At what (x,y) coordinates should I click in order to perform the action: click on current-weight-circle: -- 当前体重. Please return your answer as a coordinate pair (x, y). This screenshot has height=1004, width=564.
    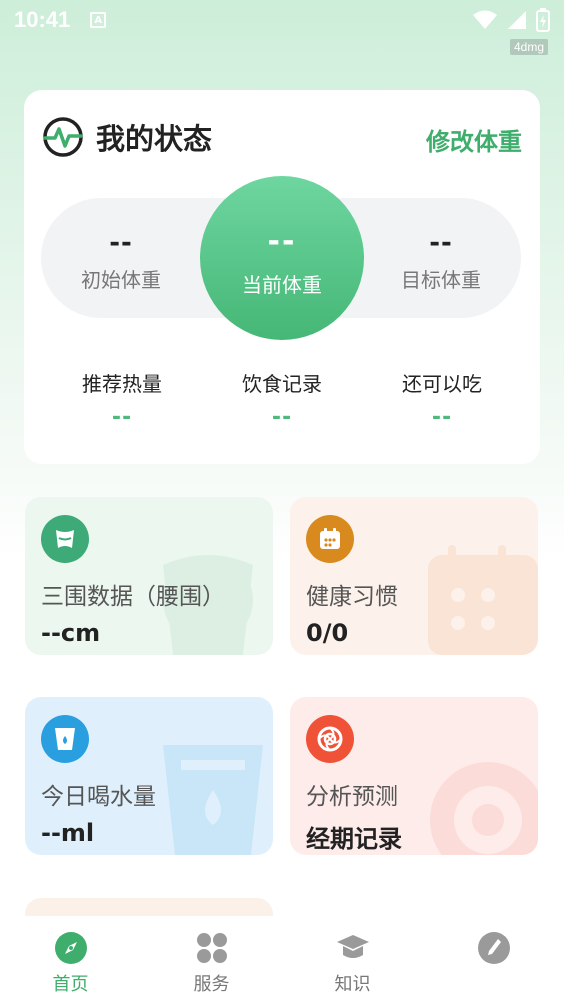
    Looking at the image, I should click on (282, 258).